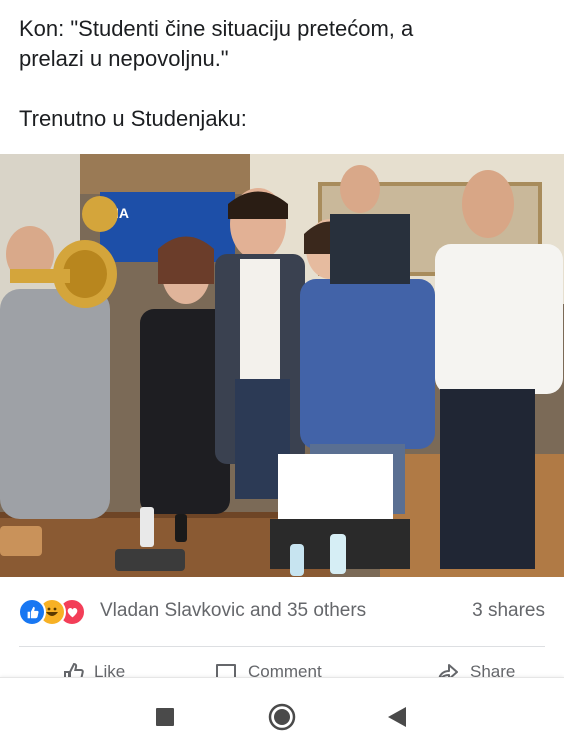 The height and width of the screenshot is (751, 564). I want to click on share-button: Share, so click(475, 670).